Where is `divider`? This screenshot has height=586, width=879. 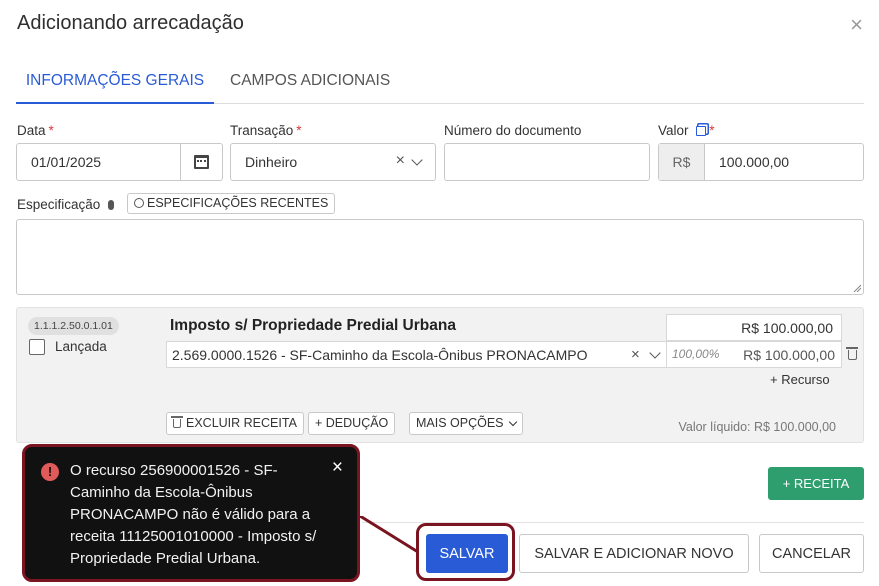
divider is located at coordinates (666, 354).